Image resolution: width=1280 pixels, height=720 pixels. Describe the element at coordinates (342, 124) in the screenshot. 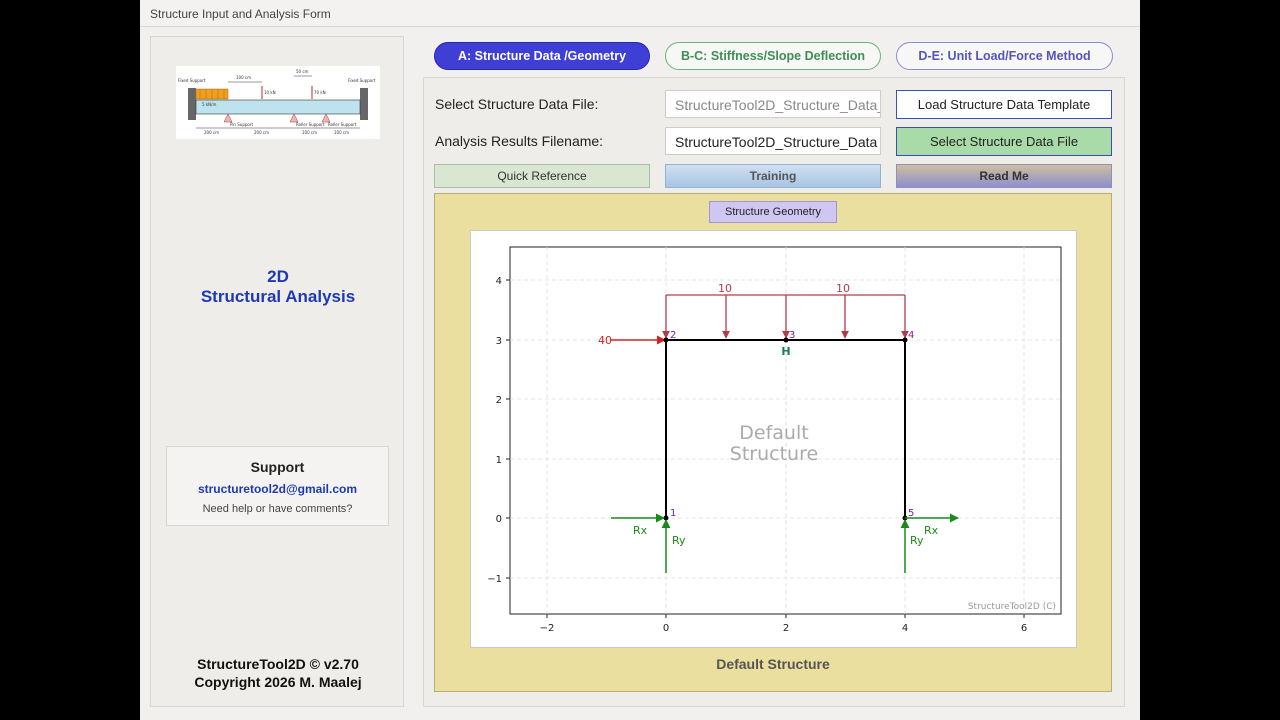

I see `thumb-roller-support-2: Roller Support` at that location.